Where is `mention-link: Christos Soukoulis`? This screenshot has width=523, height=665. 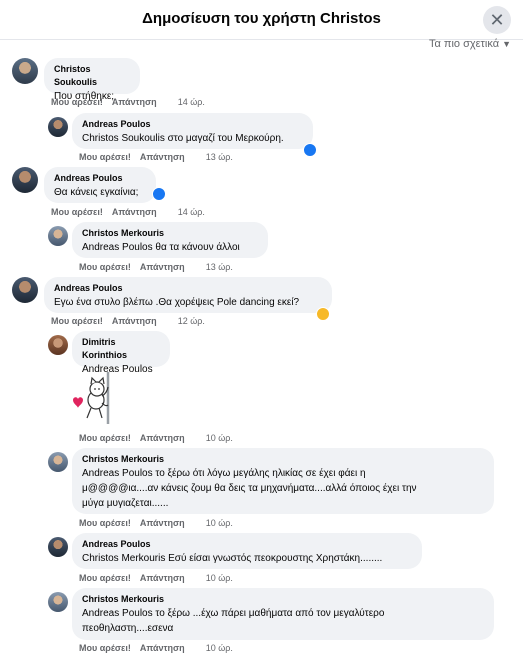
mention-link: Christos Soukoulis is located at coordinates (123, 138).